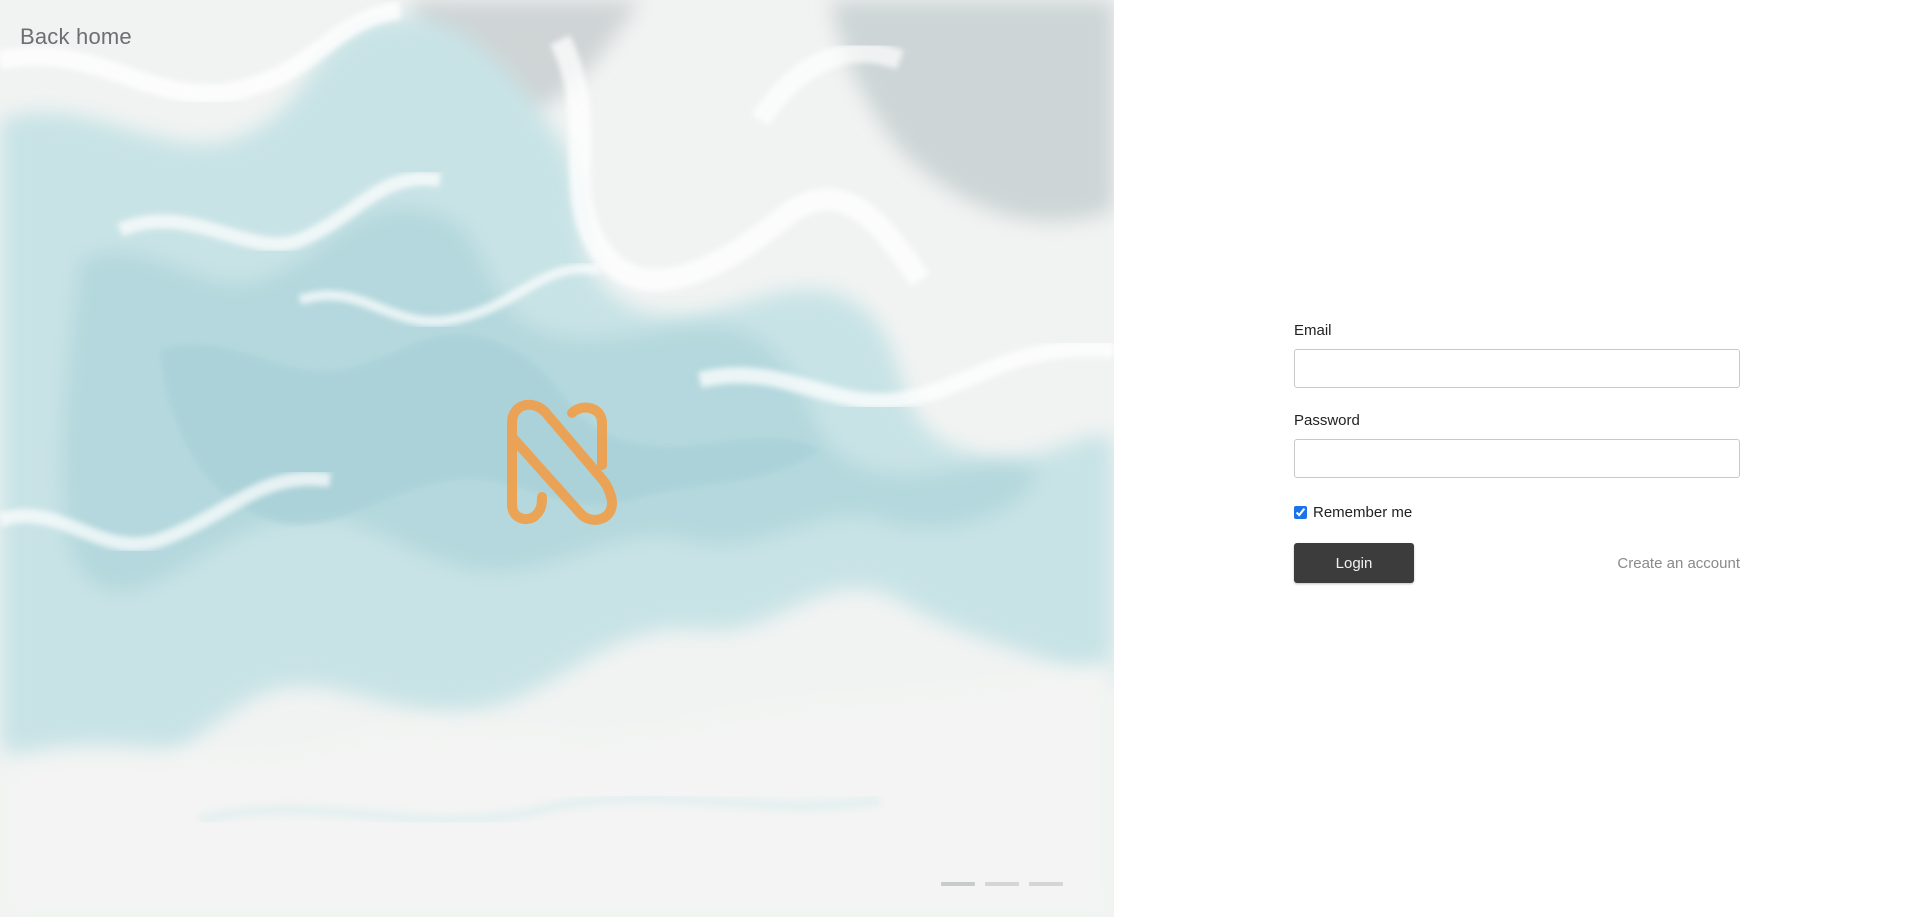 The height and width of the screenshot is (917, 1920). I want to click on password-field-group: Password, so click(1517, 445).